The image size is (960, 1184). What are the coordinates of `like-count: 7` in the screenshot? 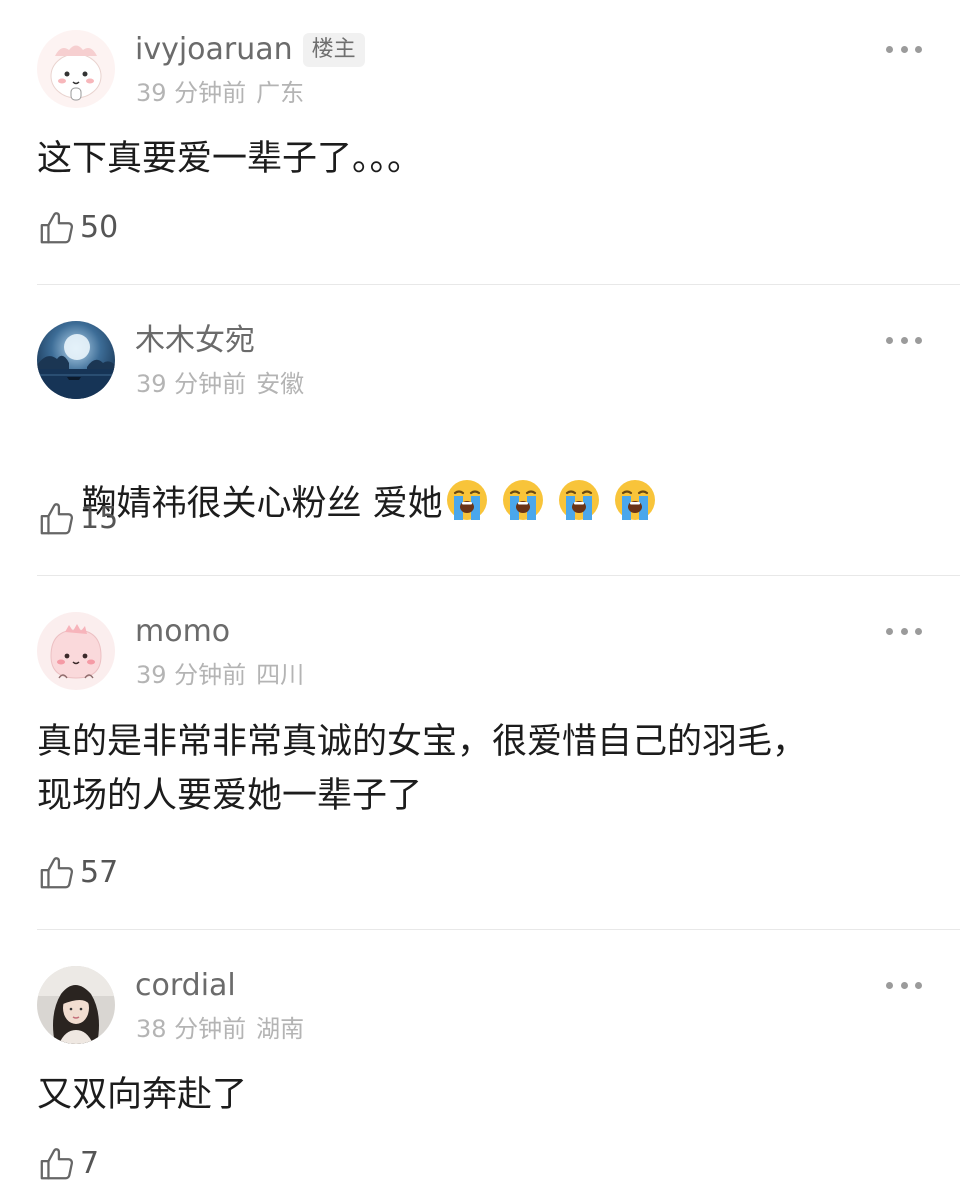 It's located at (90, 1163).